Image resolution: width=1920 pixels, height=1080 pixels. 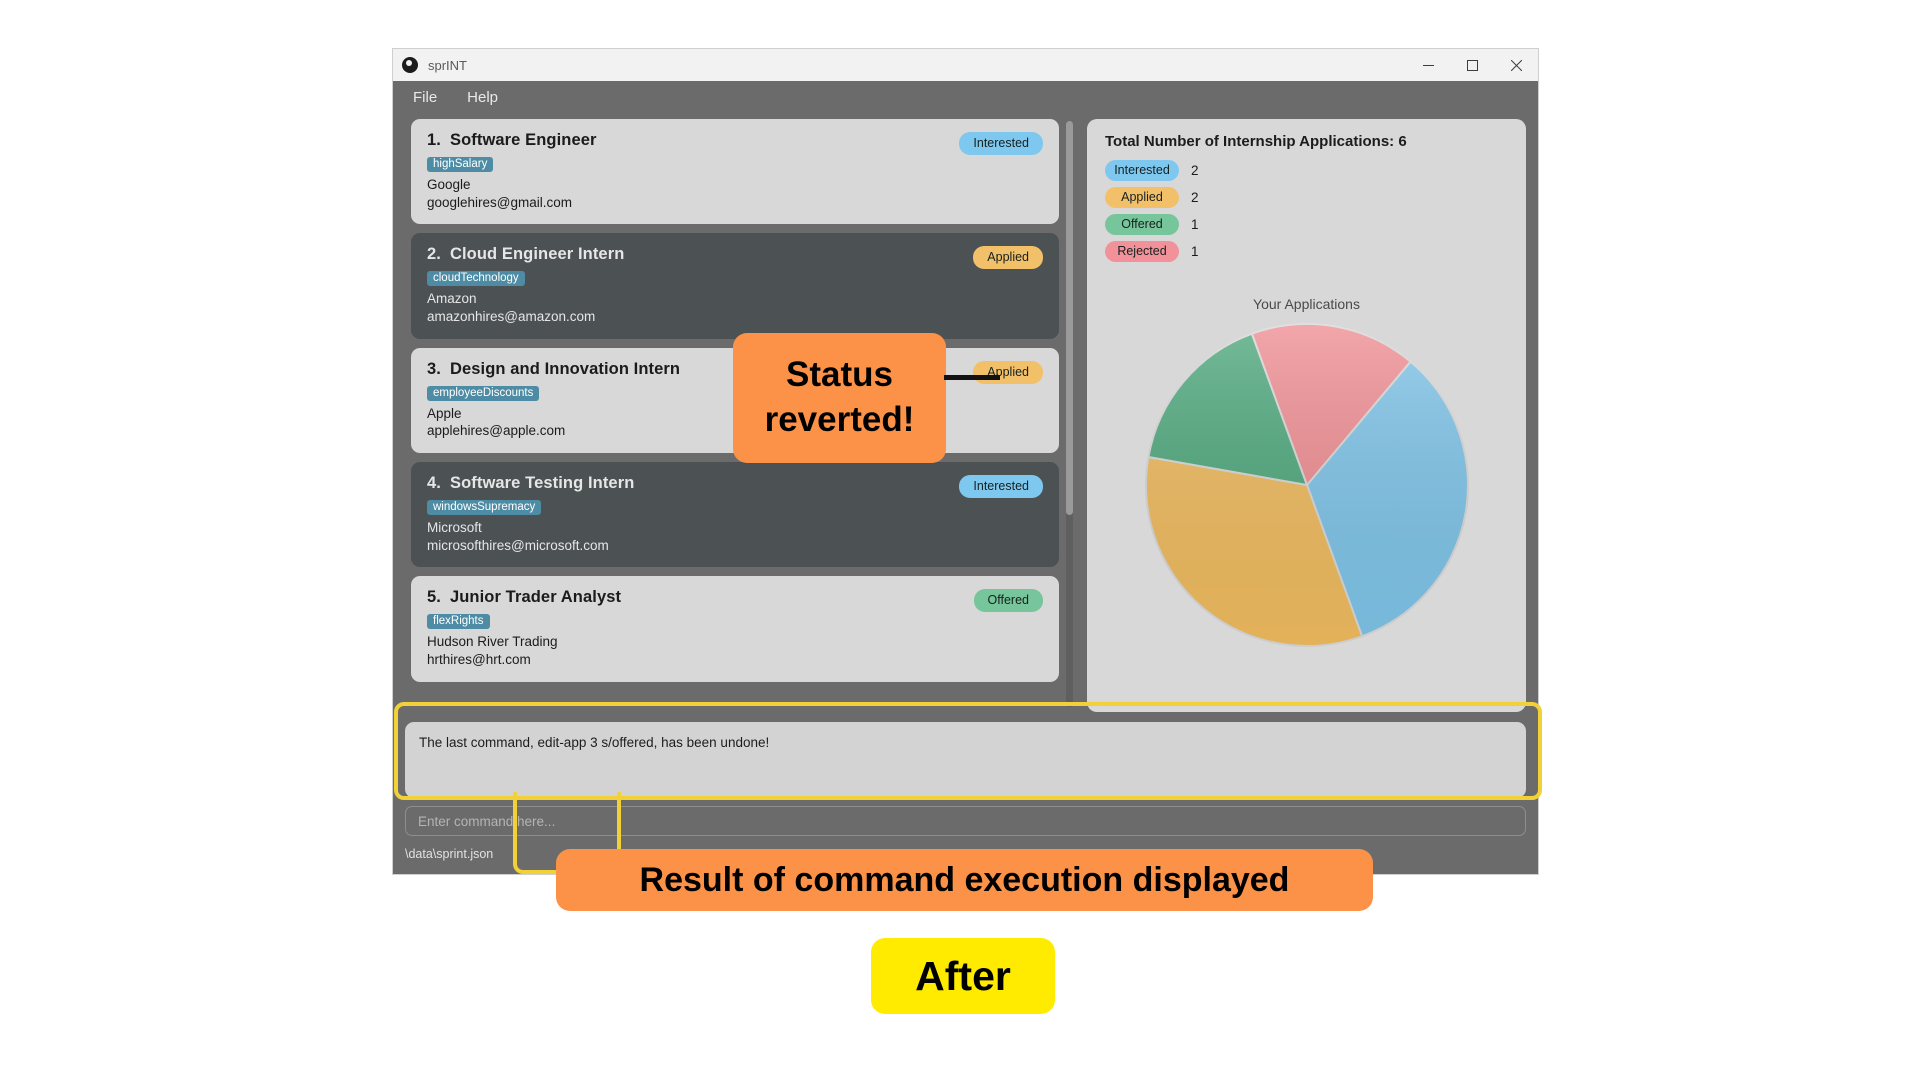 What do you see at coordinates (479, 659) in the screenshot?
I see `application-email: hrthires@hrt.com` at bounding box center [479, 659].